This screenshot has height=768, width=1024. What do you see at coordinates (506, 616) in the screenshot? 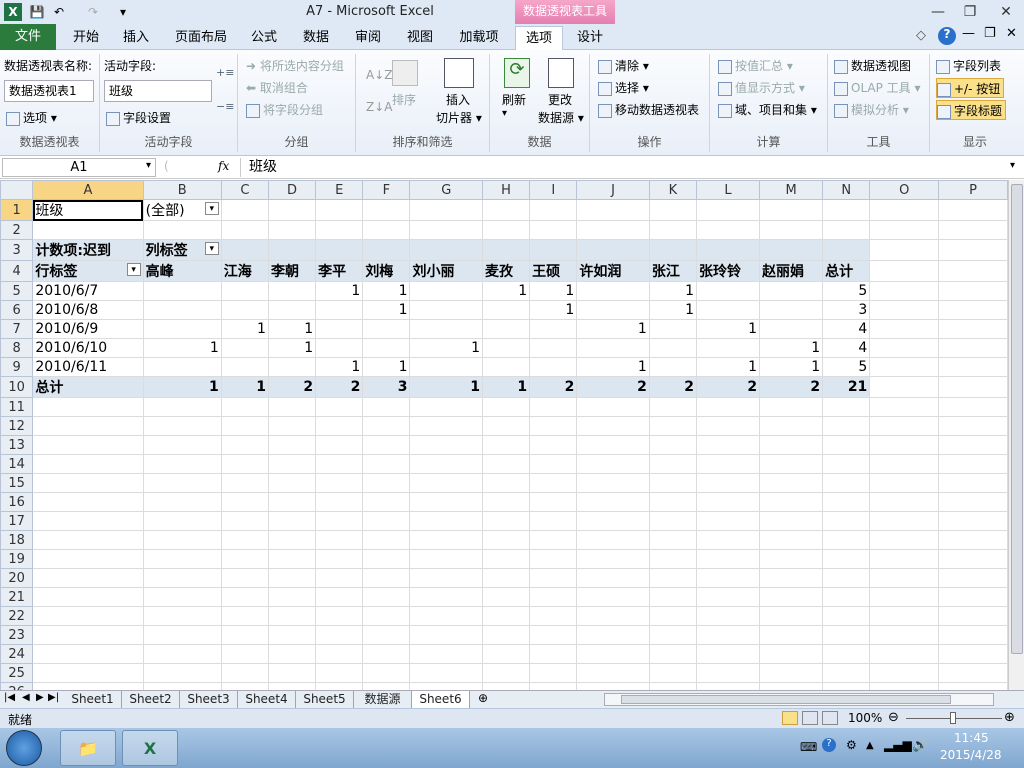
I see `cell-h22` at bounding box center [506, 616].